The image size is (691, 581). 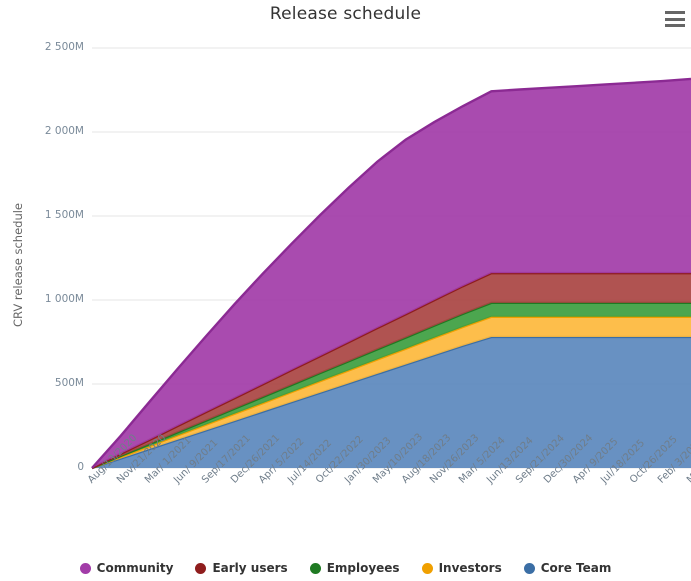 I want to click on legend-label: Community, so click(x=135, y=568).